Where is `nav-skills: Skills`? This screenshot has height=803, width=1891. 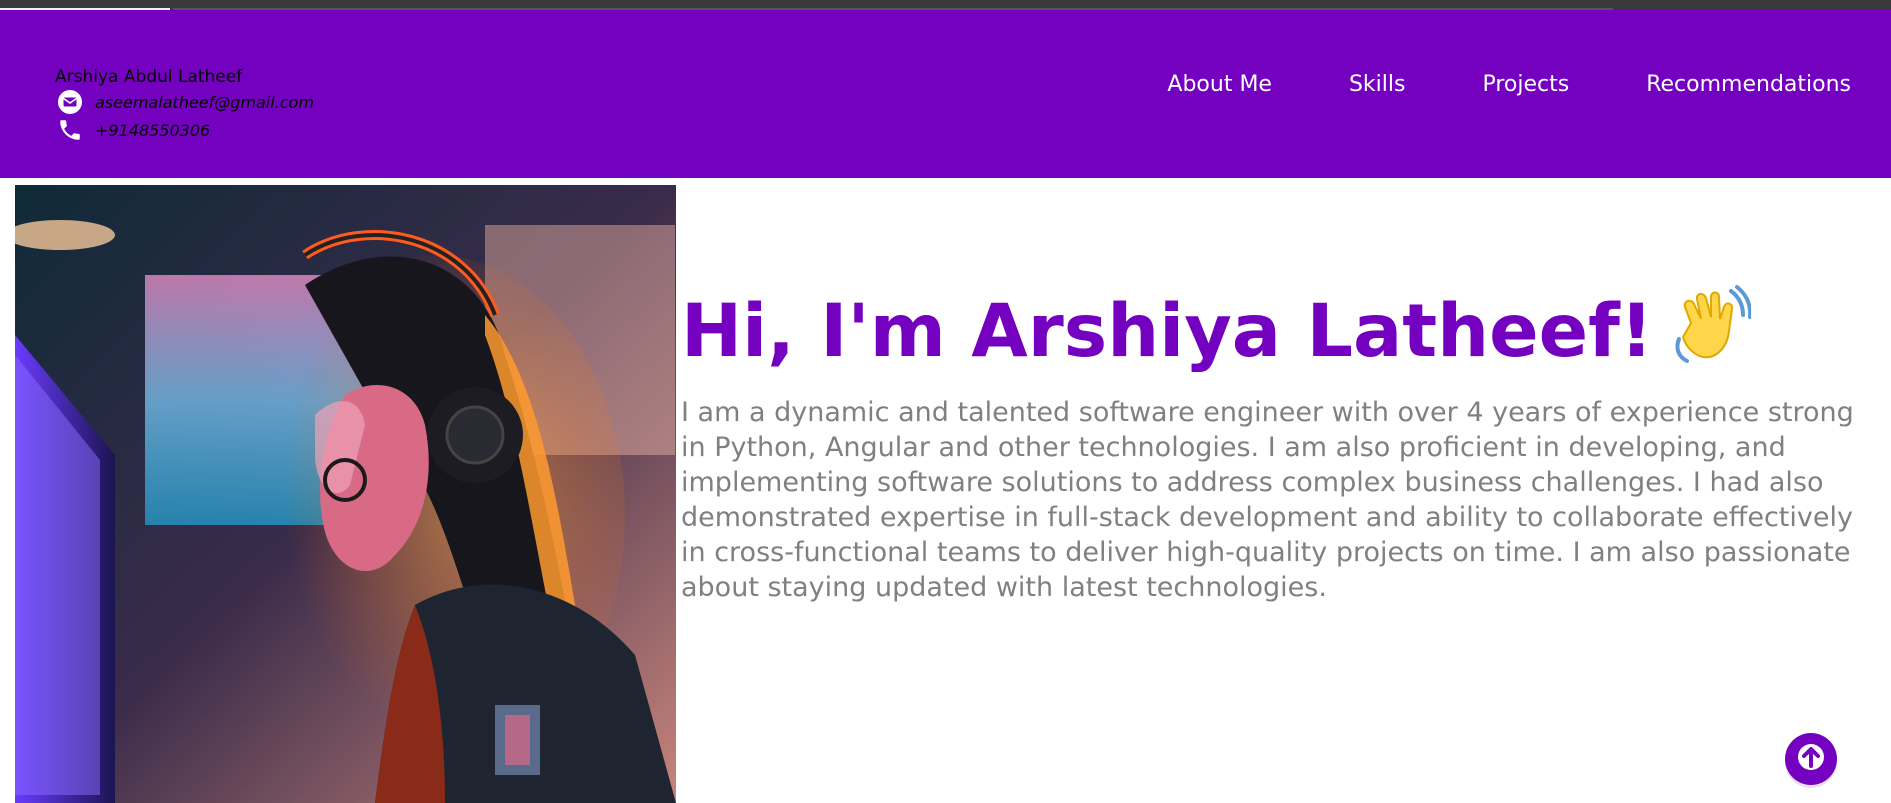
nav-skills: Skills is located at coordinates (1377, 85).